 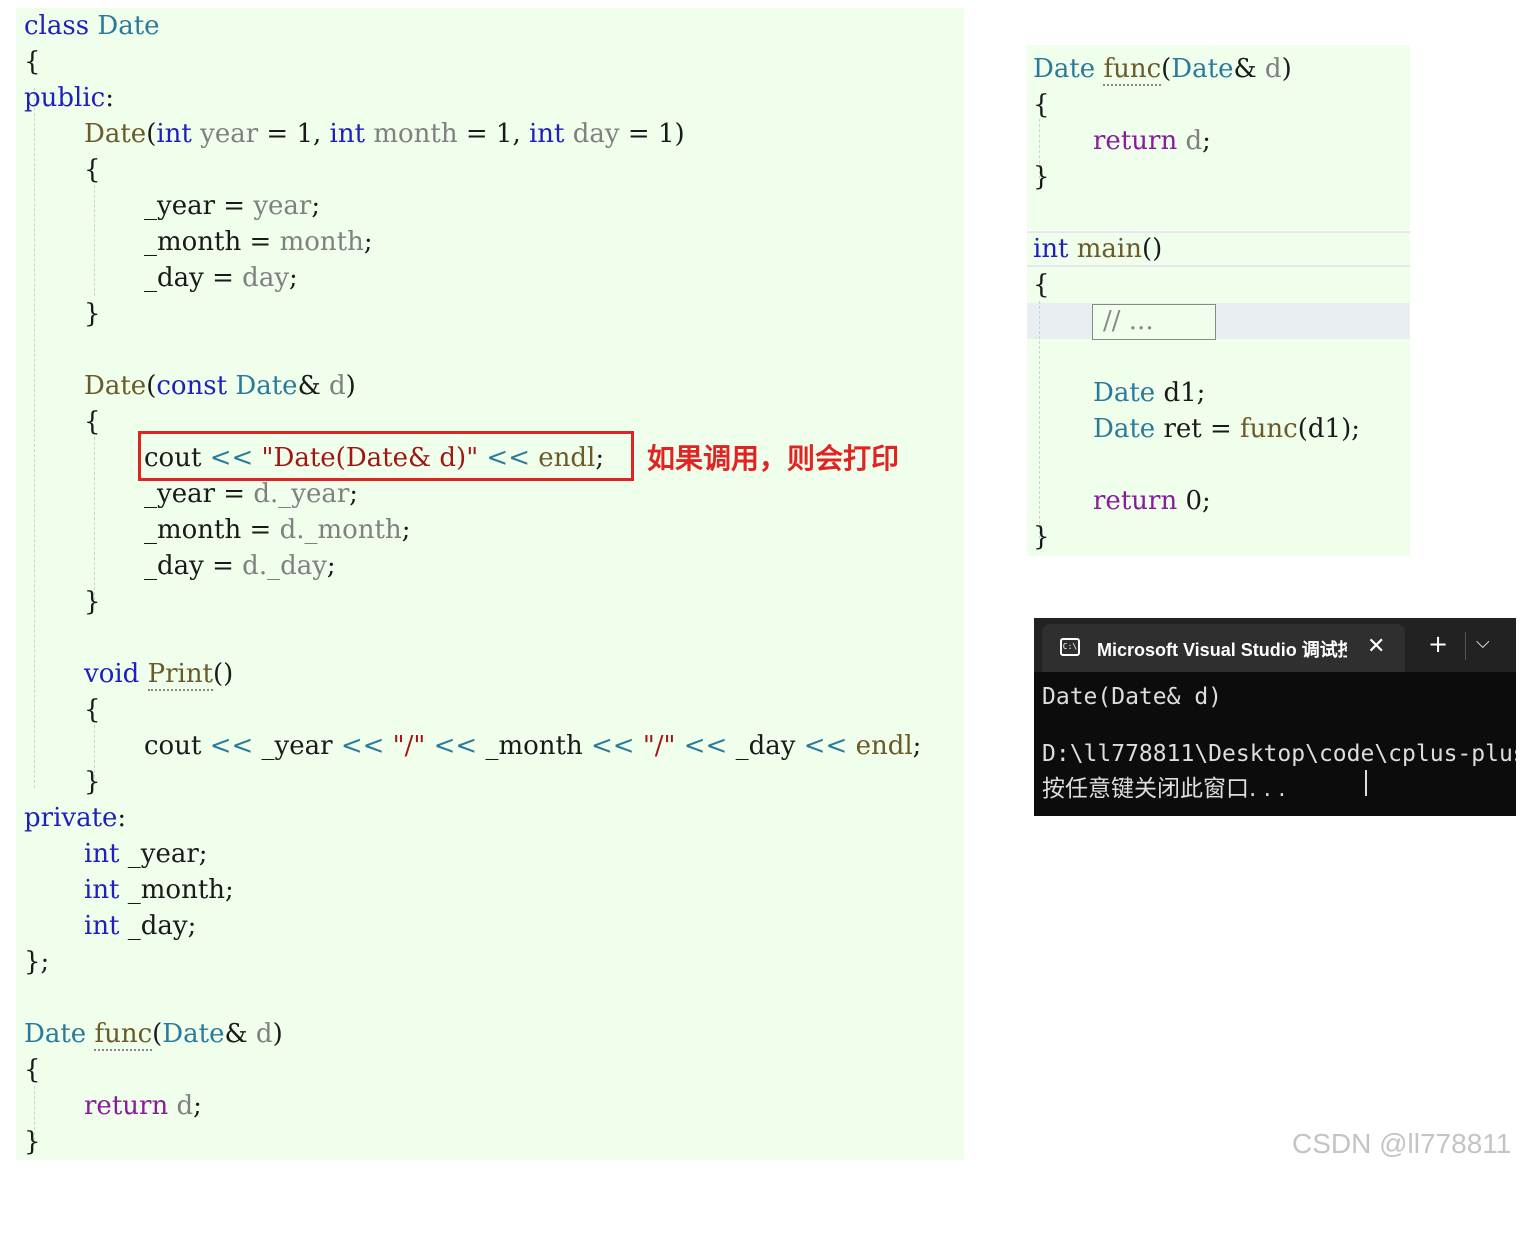 I want to click on print-signature: void Print(), so click(x=159, y=675).